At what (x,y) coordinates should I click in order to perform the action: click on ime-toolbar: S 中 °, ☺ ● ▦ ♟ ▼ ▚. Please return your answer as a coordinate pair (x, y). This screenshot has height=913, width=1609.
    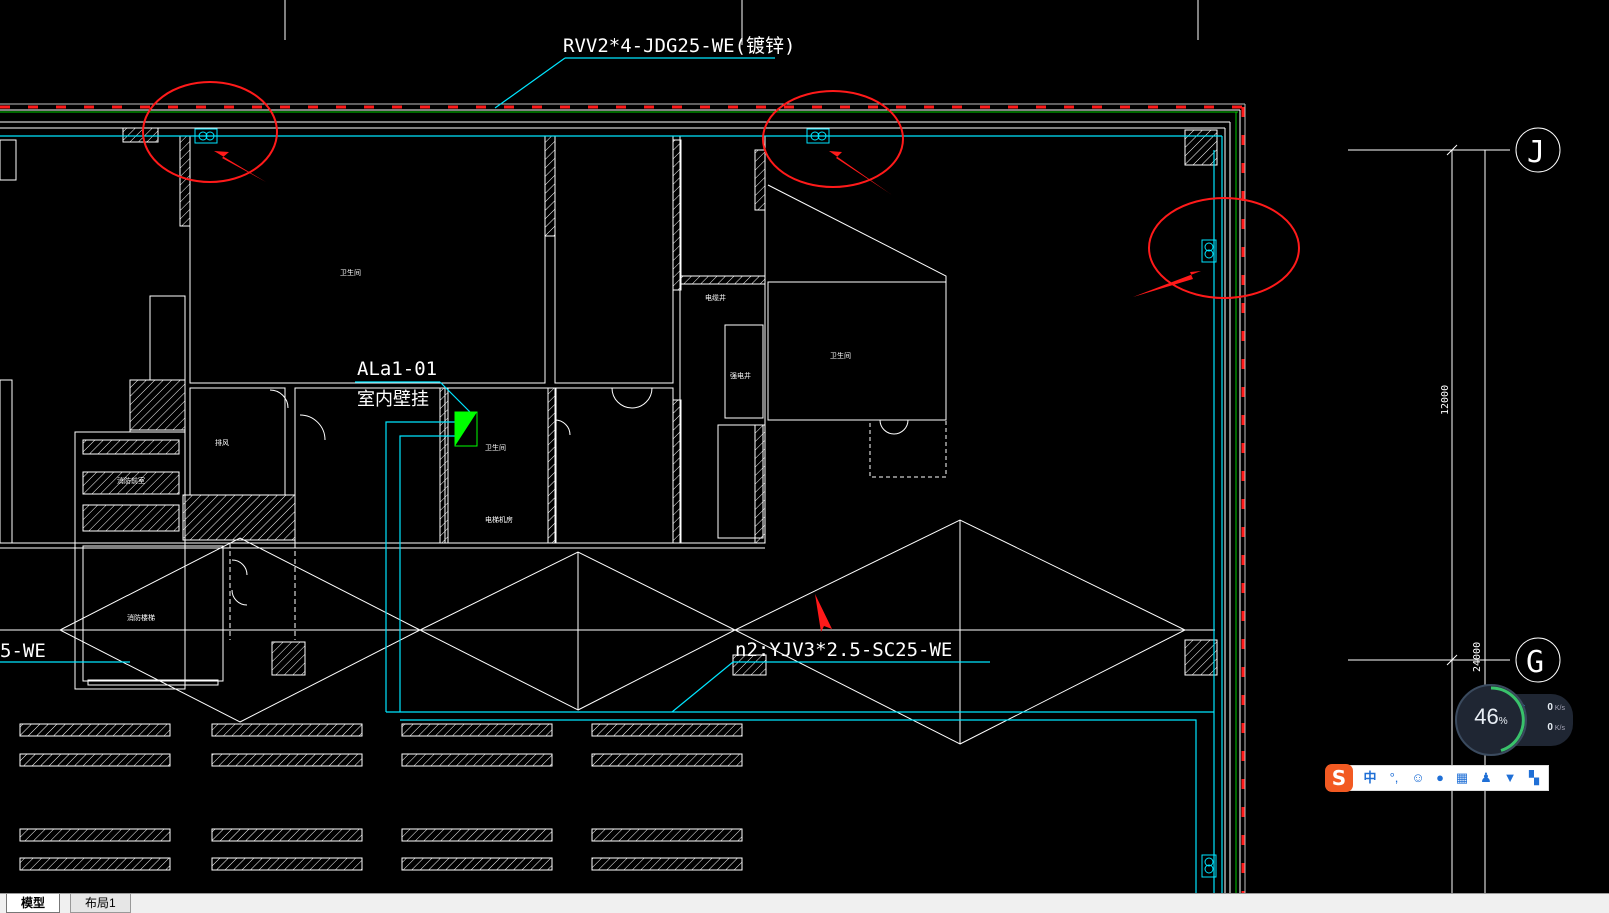
    Looking at the image, I should click on (1437, 778).